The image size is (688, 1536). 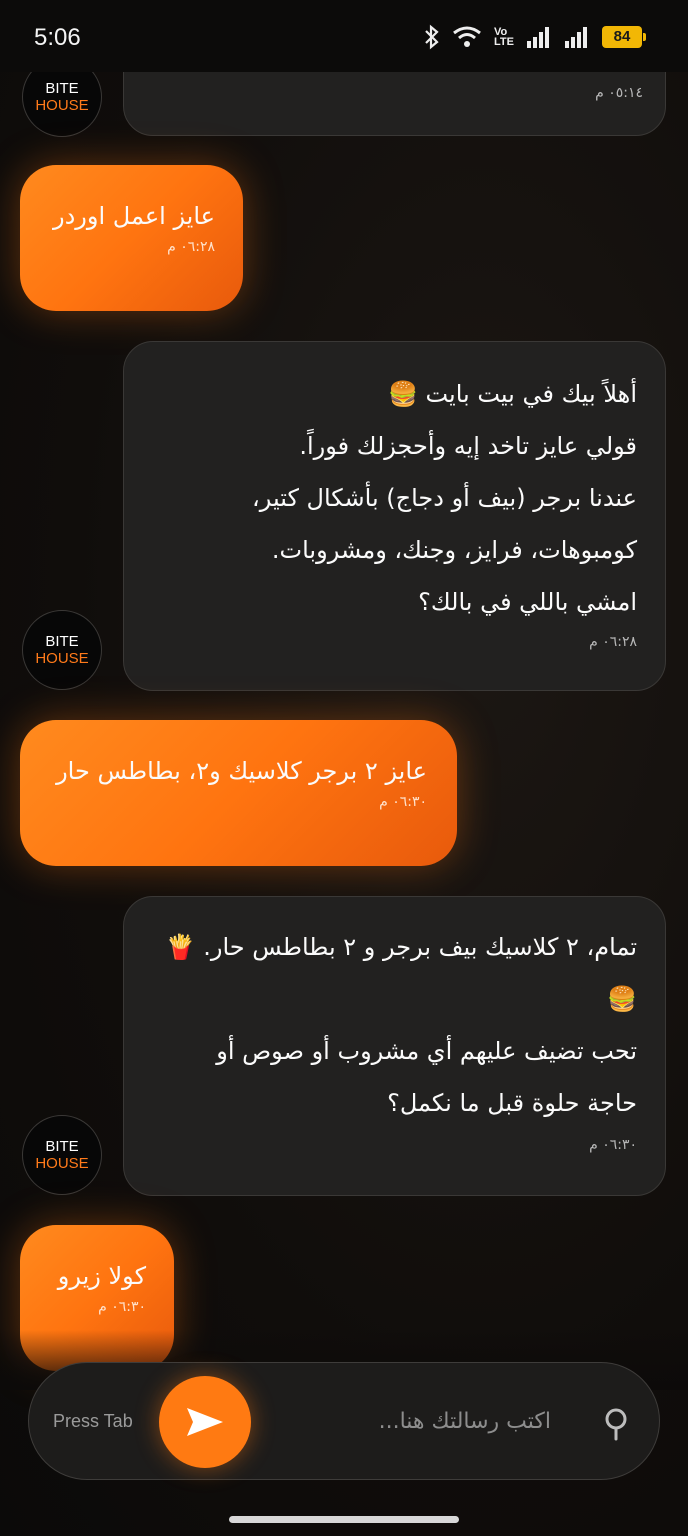 What do you see at coordinates (101, 1276) in the screenshot?
I see `message-text: كولا زيرو` at bounding box center [101, 1276].